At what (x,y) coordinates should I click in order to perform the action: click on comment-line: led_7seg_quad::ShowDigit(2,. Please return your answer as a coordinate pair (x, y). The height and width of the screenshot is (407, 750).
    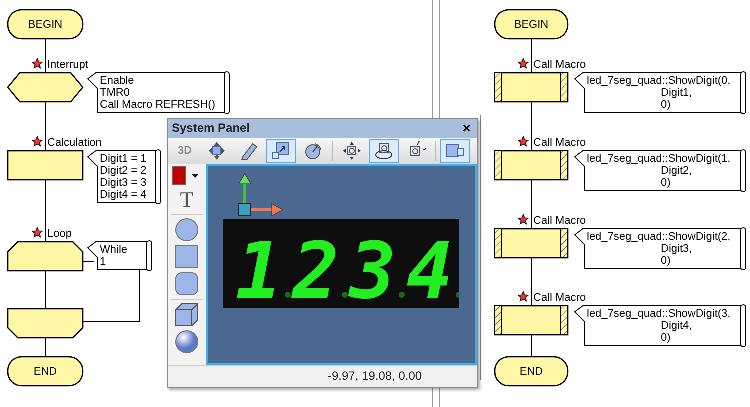
    Looking at the image, I should click on (659, 237).